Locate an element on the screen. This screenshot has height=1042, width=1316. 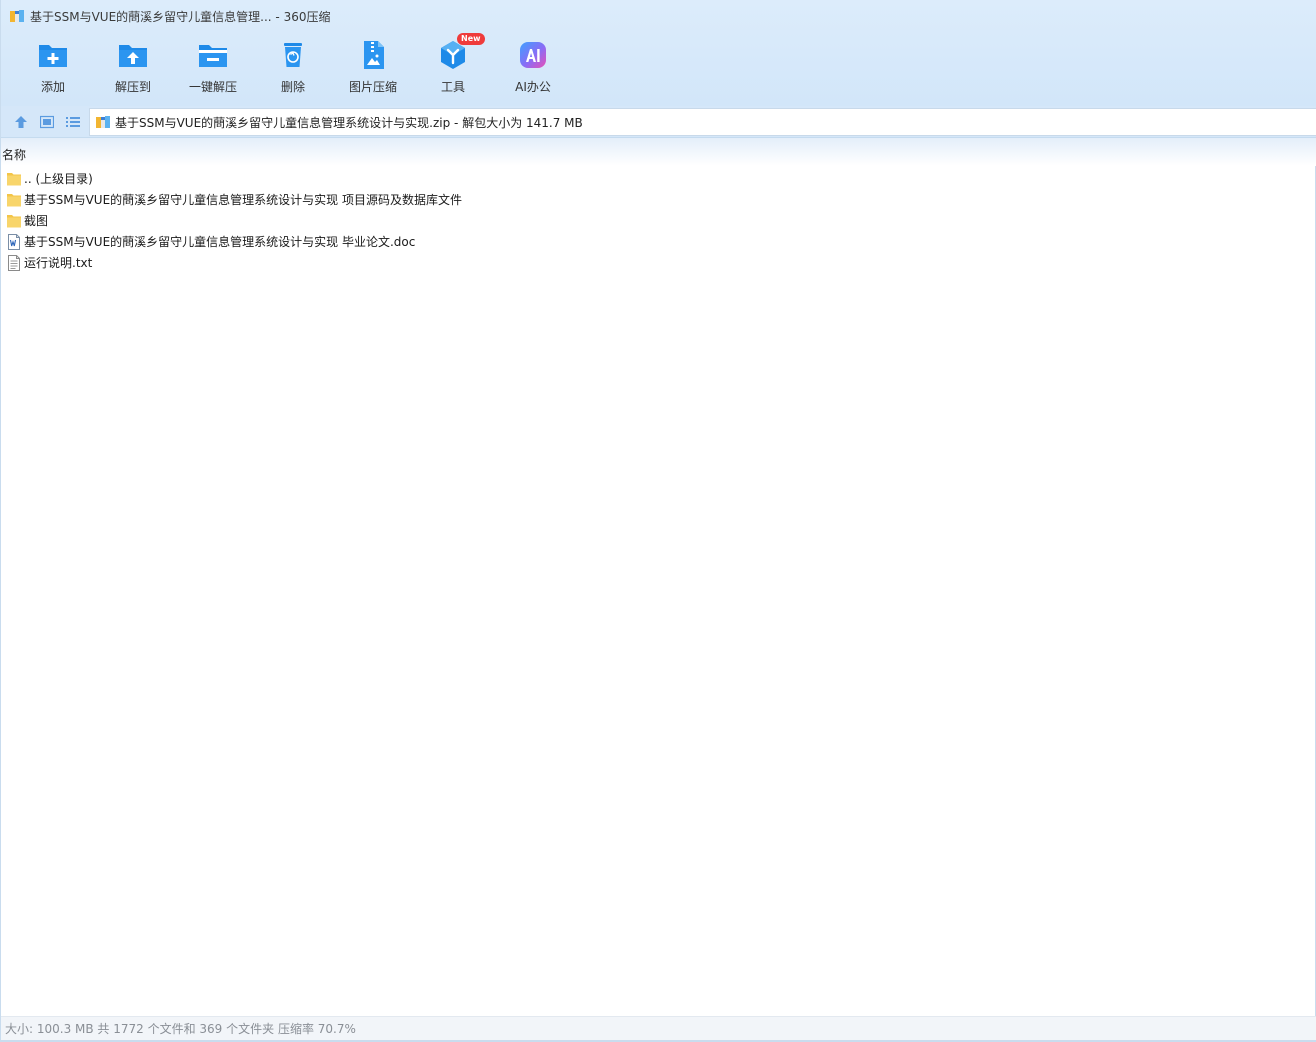
image-compress-label: 图片压缩 is located at coordinates (372, 87).